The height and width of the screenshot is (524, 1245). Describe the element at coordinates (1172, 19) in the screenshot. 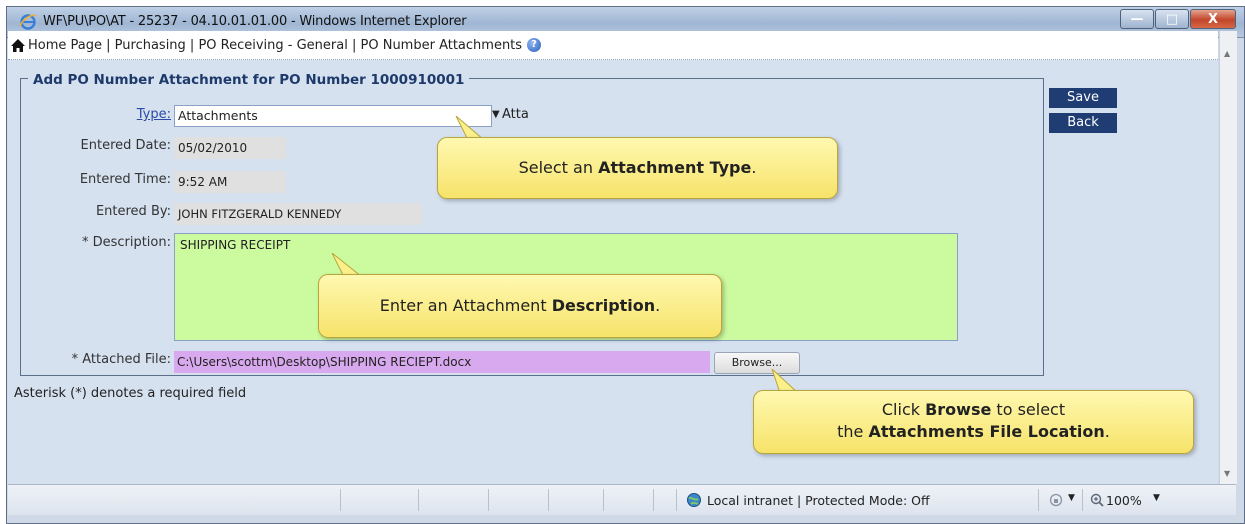

I see `maximize-button: □` at that location.